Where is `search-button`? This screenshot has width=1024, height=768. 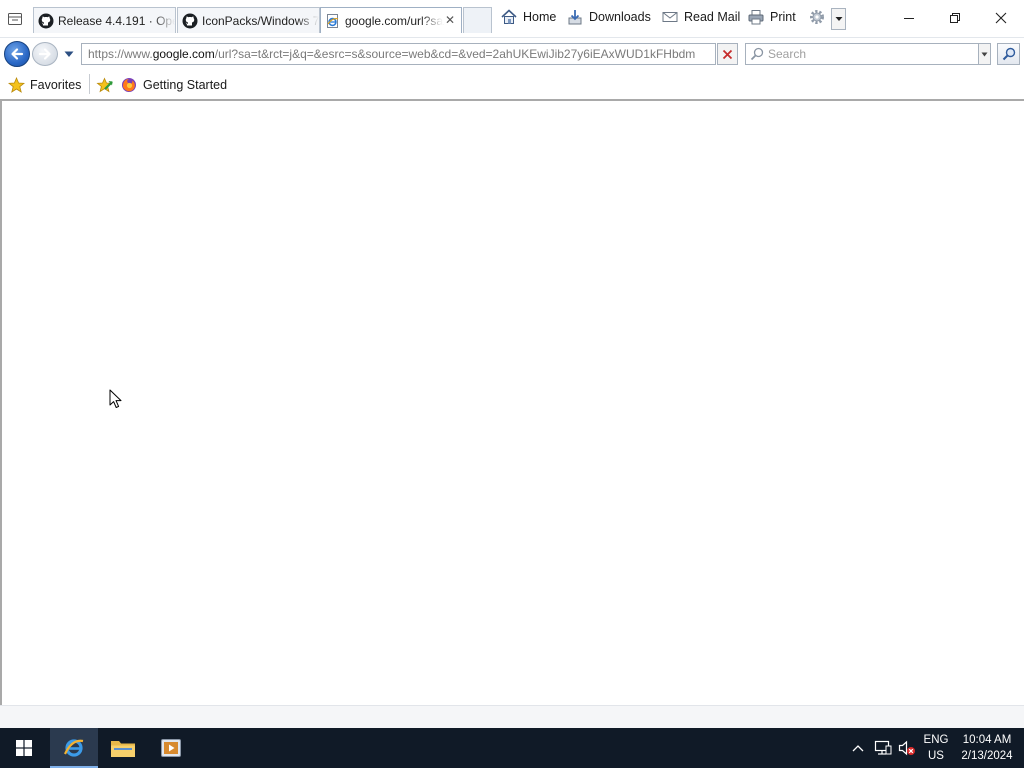
search-button is located at coordinates (1008, 54).